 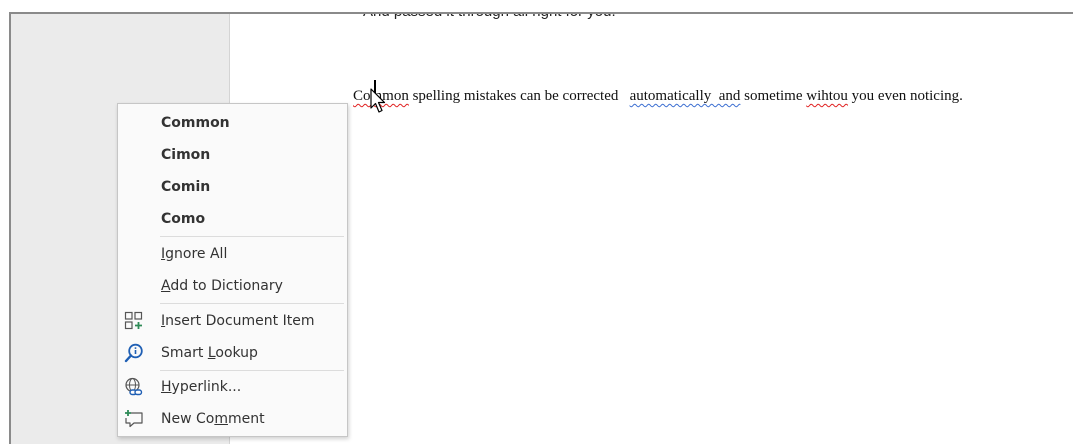 What do you see at coordinates (232, 155) in the screenshot?
I see `suggestion-cimon: Cimon` at bounding box center [232, 155].